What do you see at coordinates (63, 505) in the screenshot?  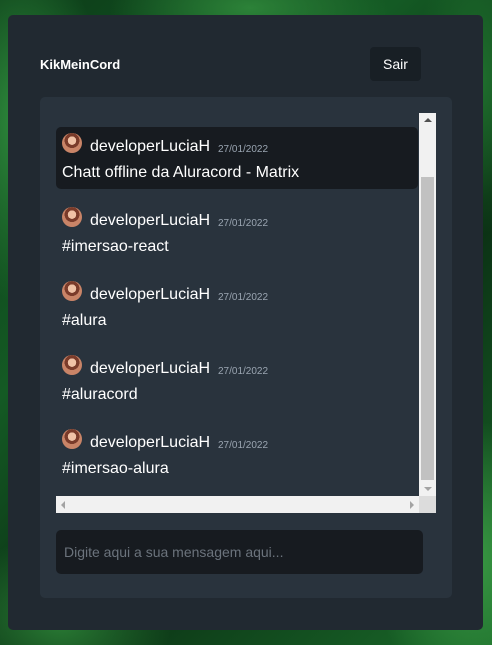 I see `scroll-left-arrow-icon` at bounding box center [63, 505].